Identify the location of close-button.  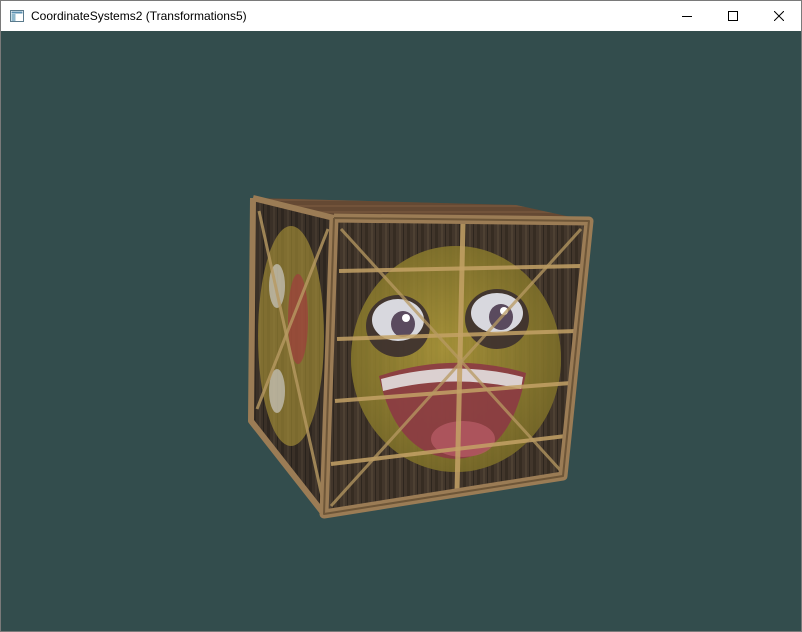
(779, 16).